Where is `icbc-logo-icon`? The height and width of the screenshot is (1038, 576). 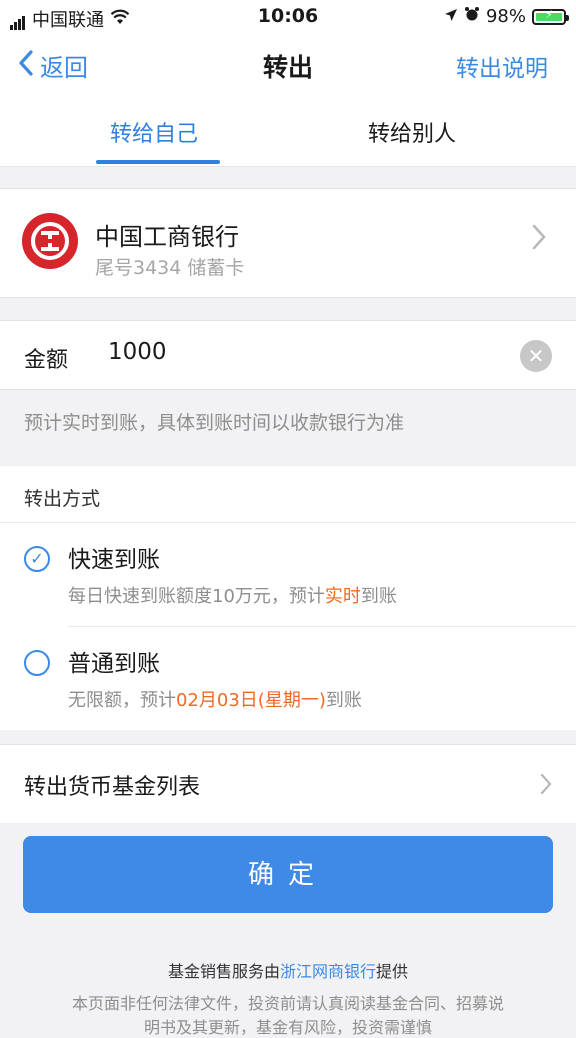 icbc-logo-icon is located at coordinates (50, 241).